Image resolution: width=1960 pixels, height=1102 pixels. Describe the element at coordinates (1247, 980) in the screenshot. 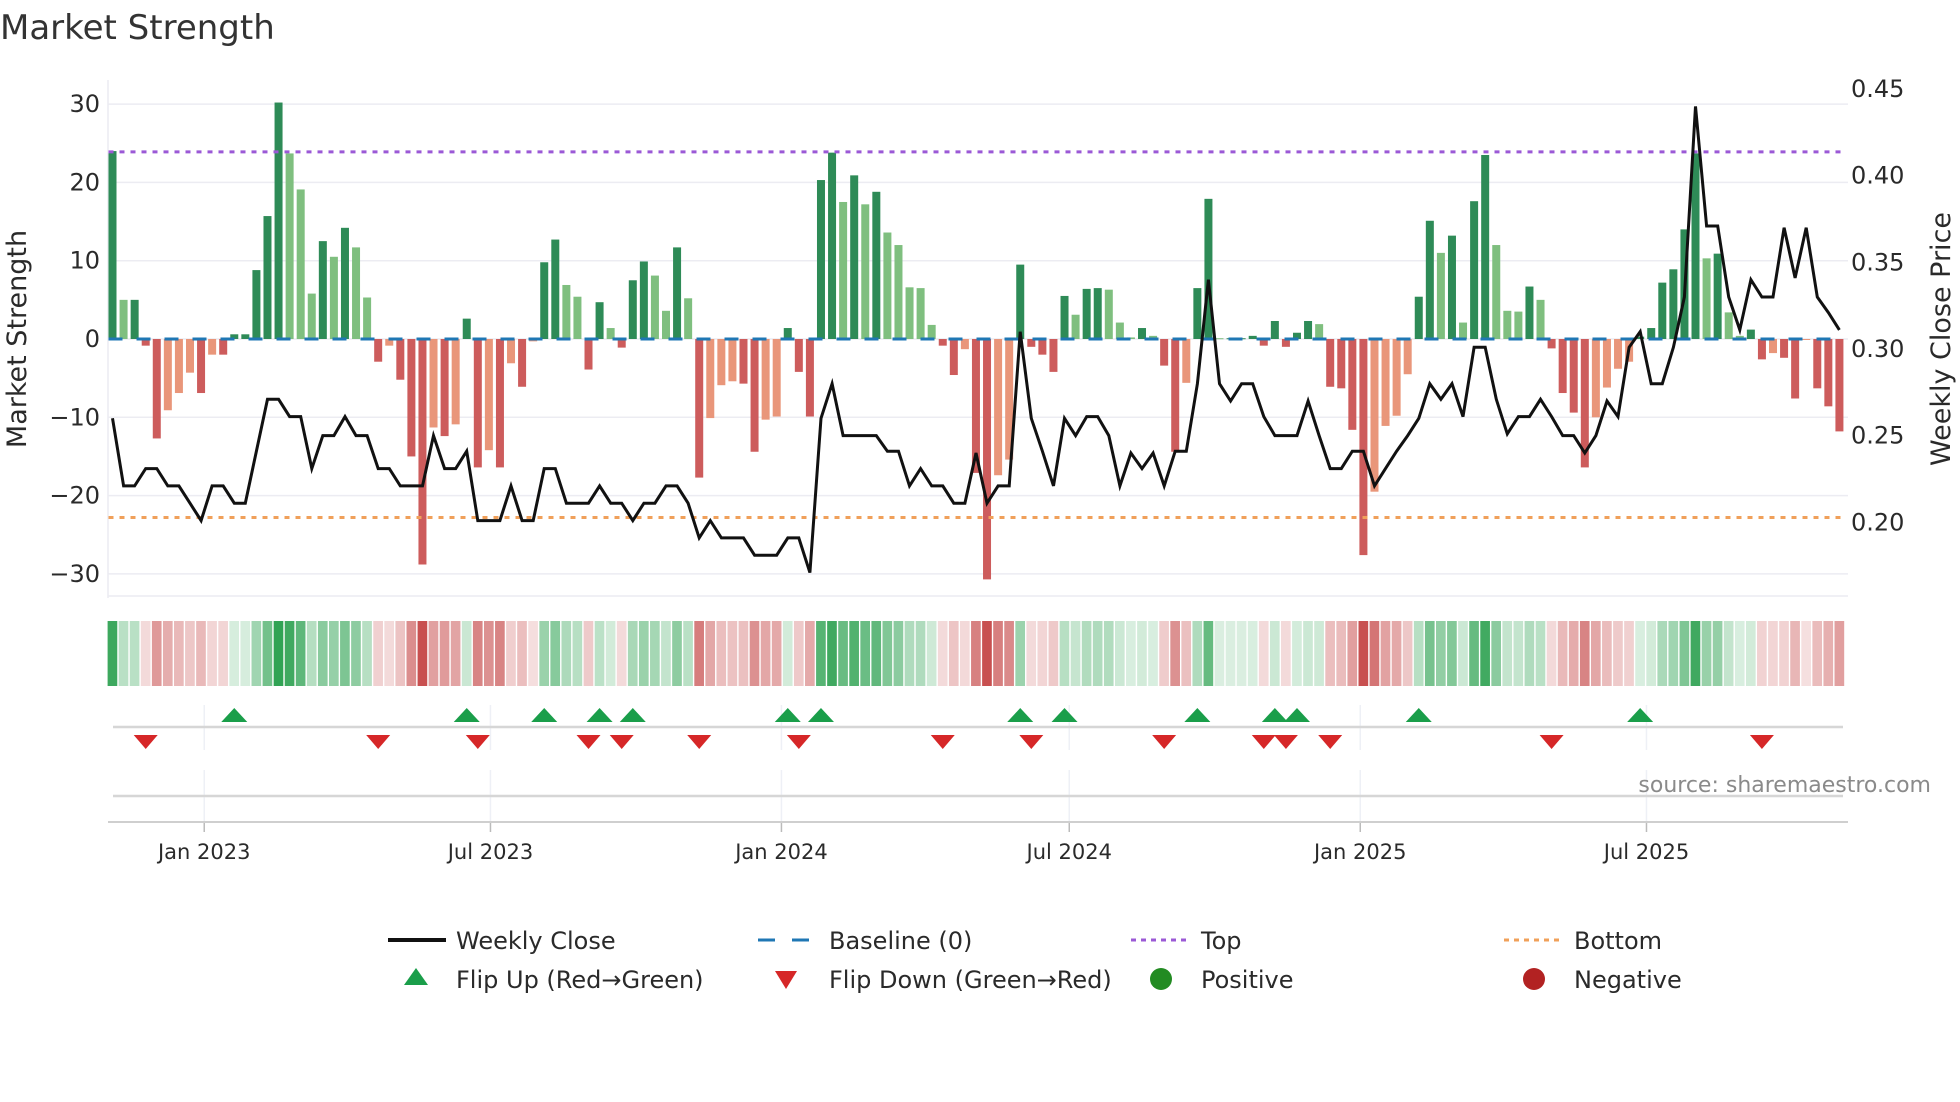

I see `legend-label: Positive` at that location.